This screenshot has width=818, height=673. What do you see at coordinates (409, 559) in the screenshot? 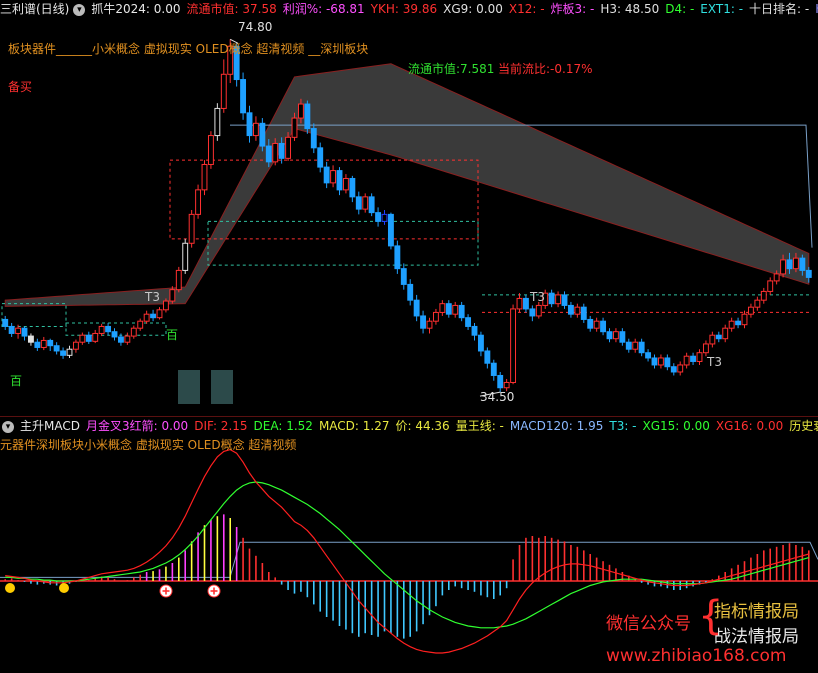
I see `macd120-line` at bounding box center [409, 559].